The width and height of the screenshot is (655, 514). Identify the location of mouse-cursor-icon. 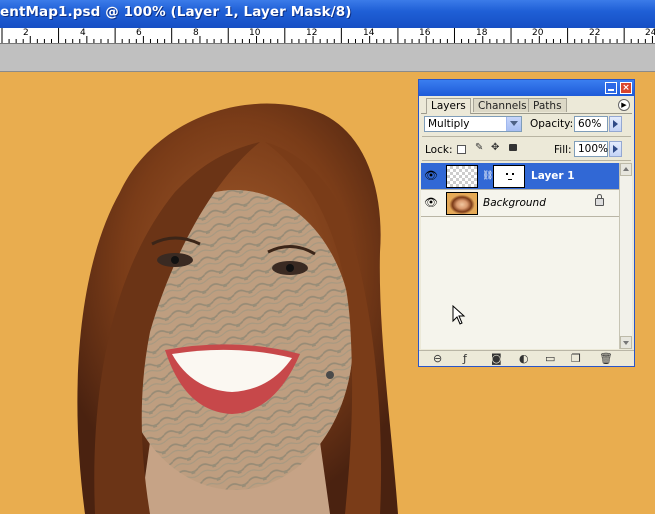
(459, 315).